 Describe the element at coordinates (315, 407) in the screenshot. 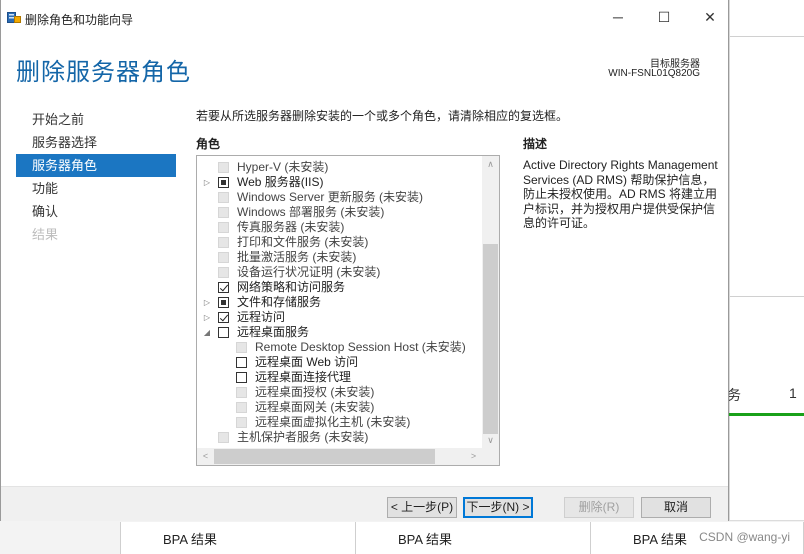

I see `role-label: 远程桌面网关 (未安装)` at that location.